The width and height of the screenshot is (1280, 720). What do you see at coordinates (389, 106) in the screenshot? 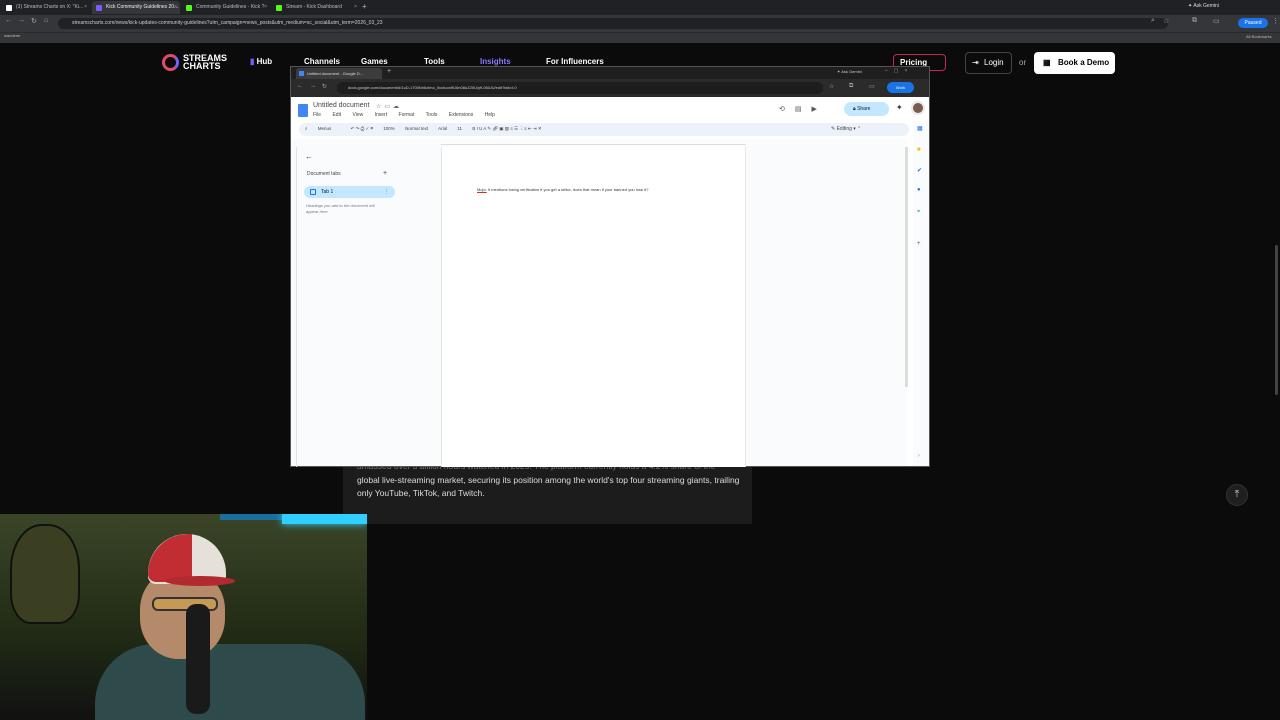
I see `star-move-cloud-icons: ☆▭☁` at bounding box center [389, 106].